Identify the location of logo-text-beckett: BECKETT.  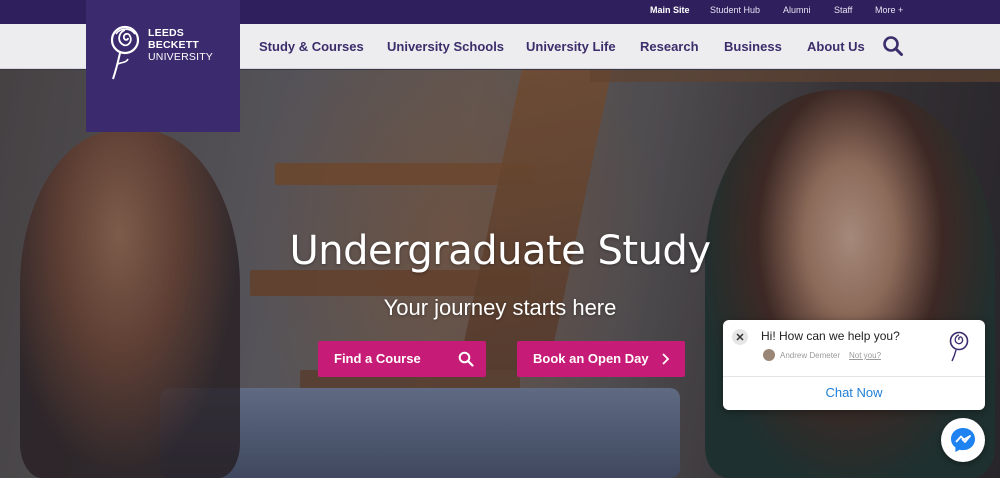
(173, 45).